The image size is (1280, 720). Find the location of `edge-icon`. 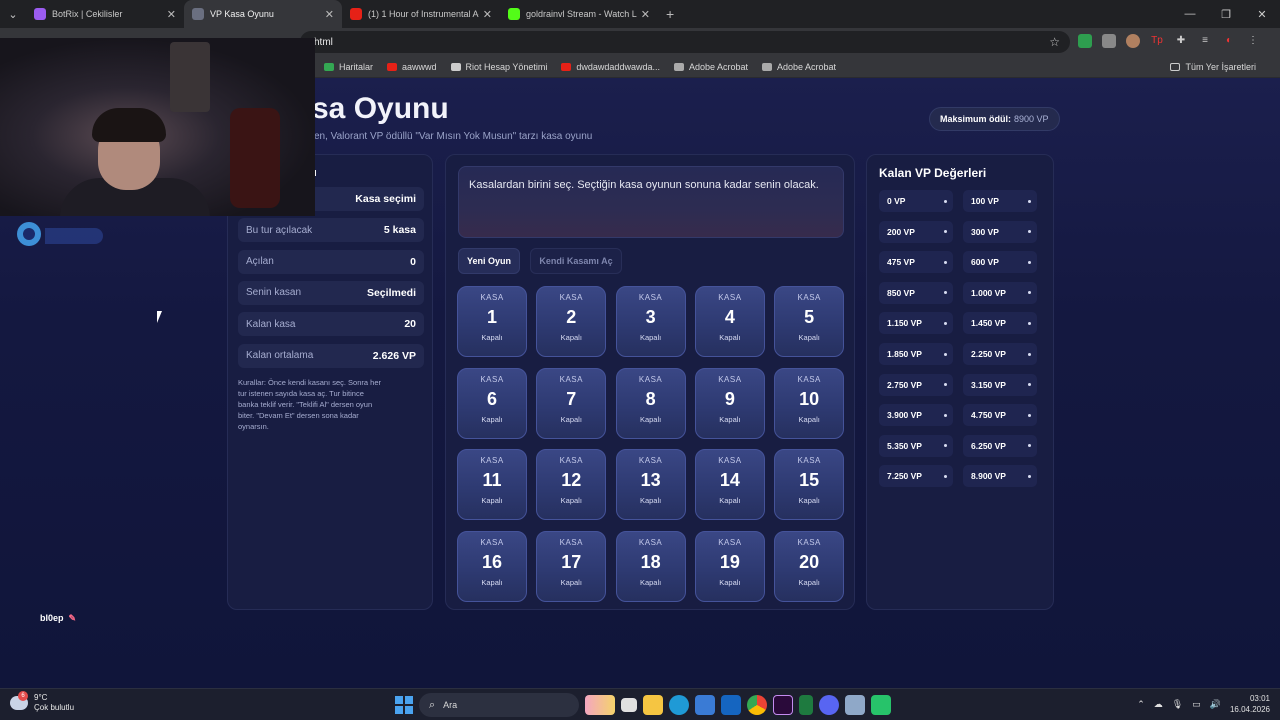

edge-icon is located at coordinates (679, 705).